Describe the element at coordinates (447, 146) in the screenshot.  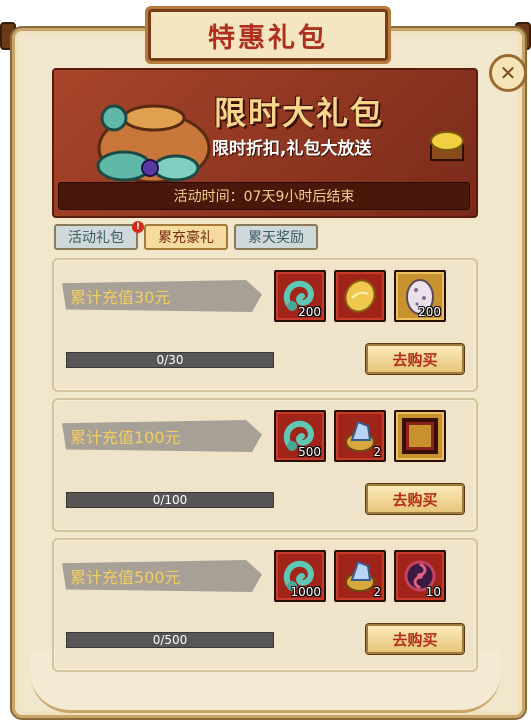
I see `gold-chest-icon` at that location.